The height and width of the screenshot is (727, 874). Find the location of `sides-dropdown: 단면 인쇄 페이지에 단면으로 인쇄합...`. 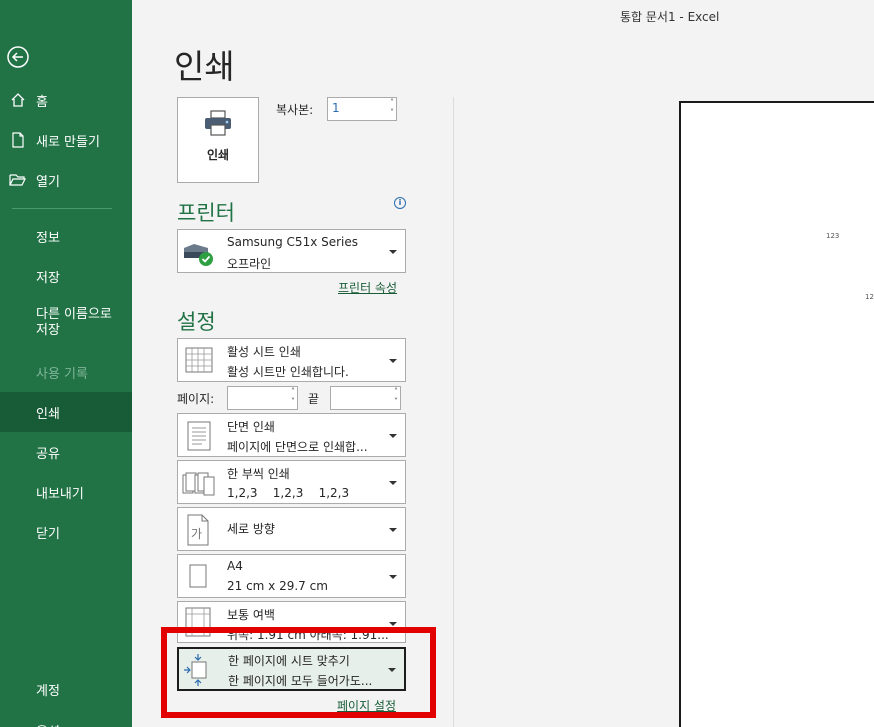

sides-dropdown: 단면 인쇄 페이지에 단면으로 인쇄합... is located at coordinates (291, 435).